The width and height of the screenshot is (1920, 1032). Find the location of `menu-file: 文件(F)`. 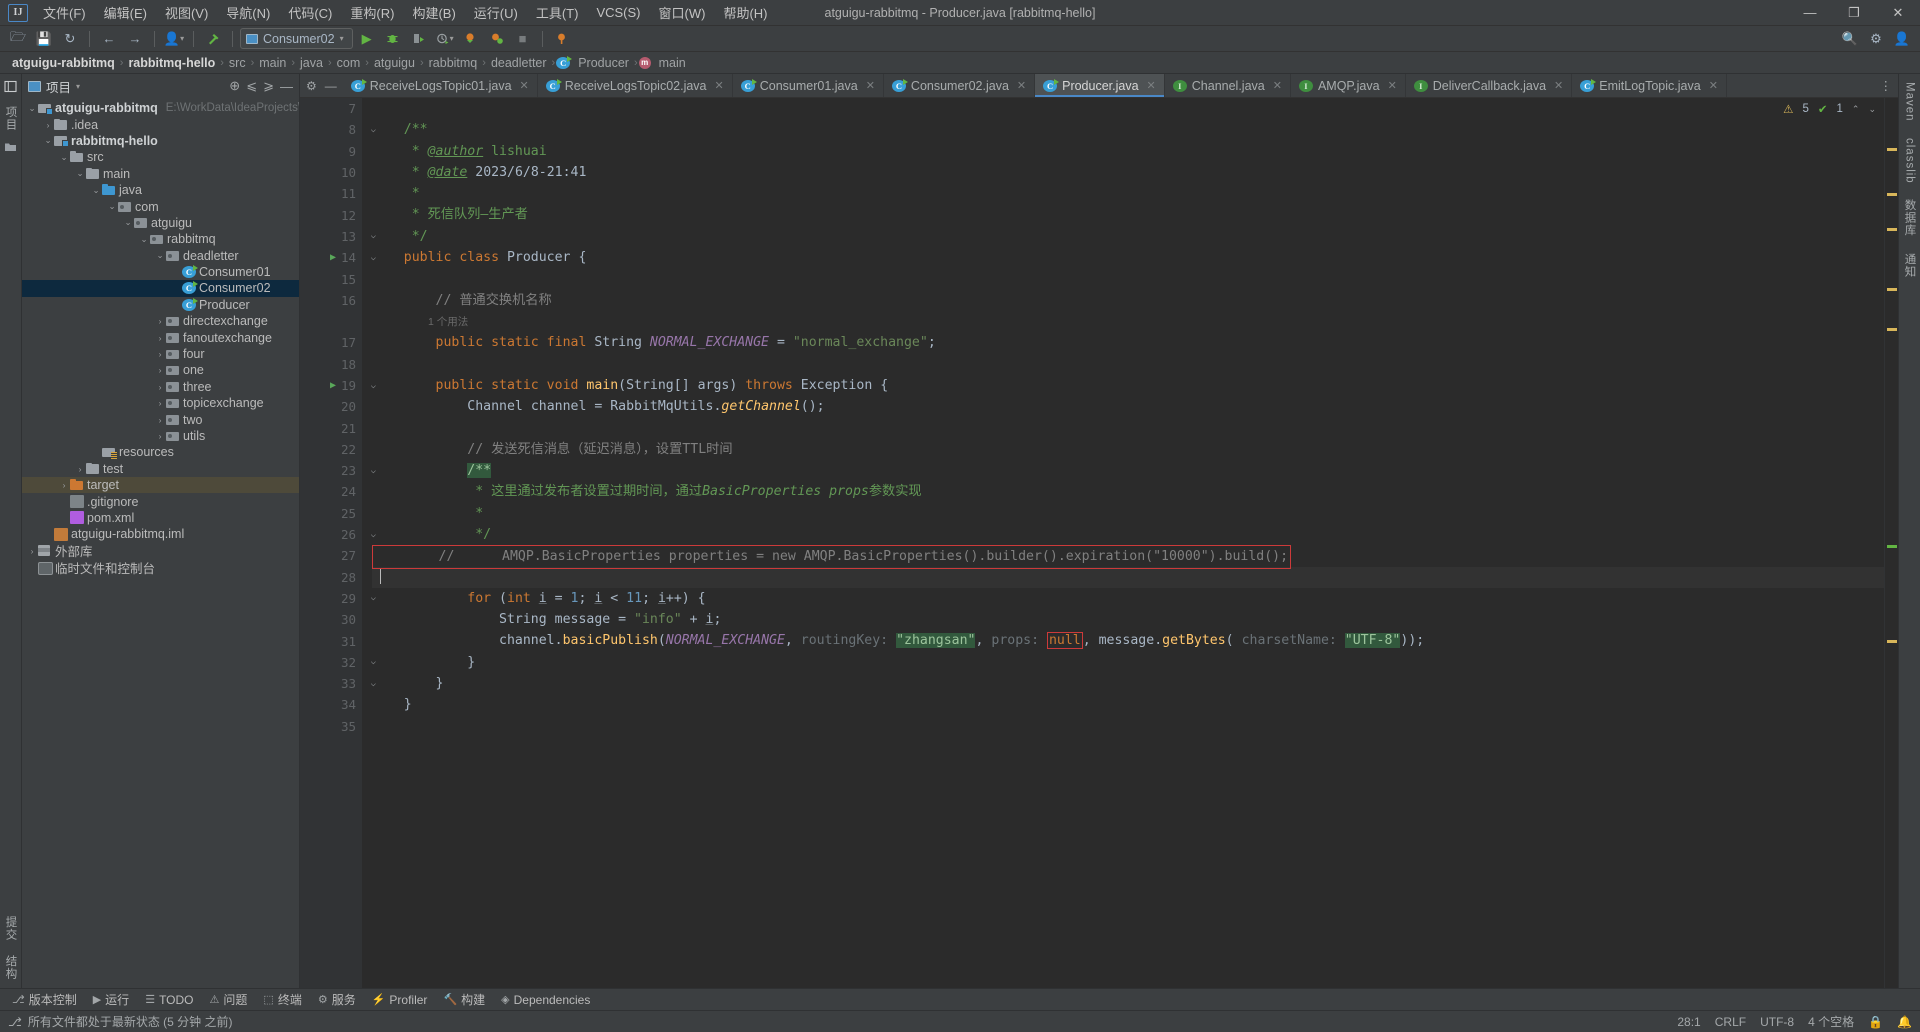

menu-file: 文件(F) is located at coordinates (64, 12).